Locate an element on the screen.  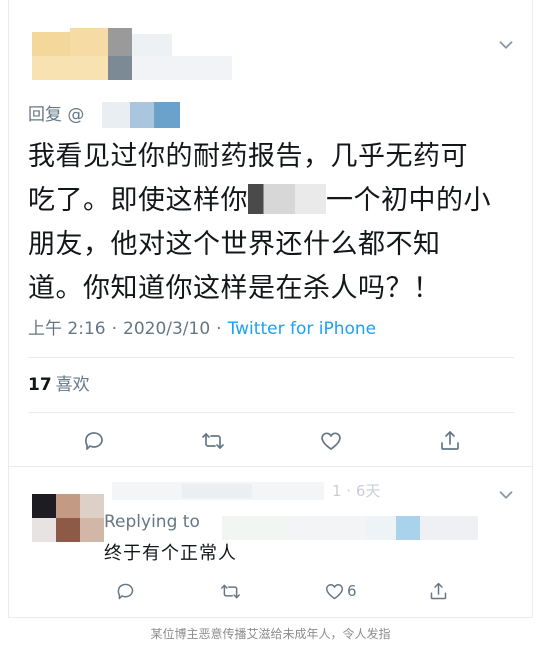
reply-timestamp: 1 · 6天 is located at coordinates (356, 491).